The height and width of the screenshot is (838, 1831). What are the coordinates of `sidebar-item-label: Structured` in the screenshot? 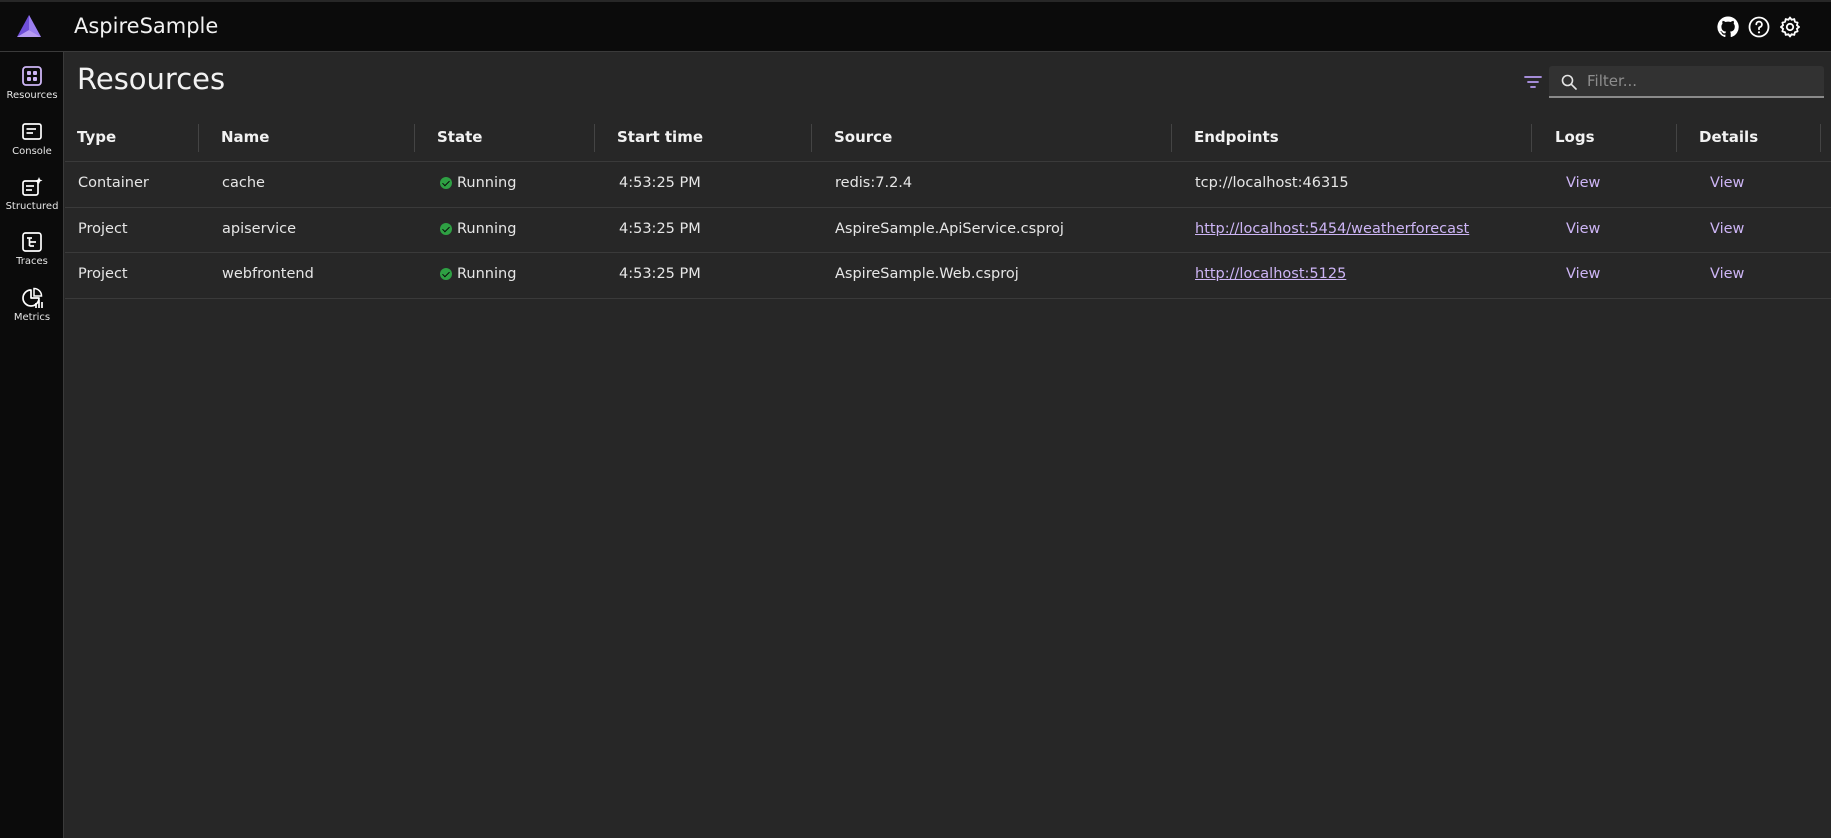 It's located at (32, 206).